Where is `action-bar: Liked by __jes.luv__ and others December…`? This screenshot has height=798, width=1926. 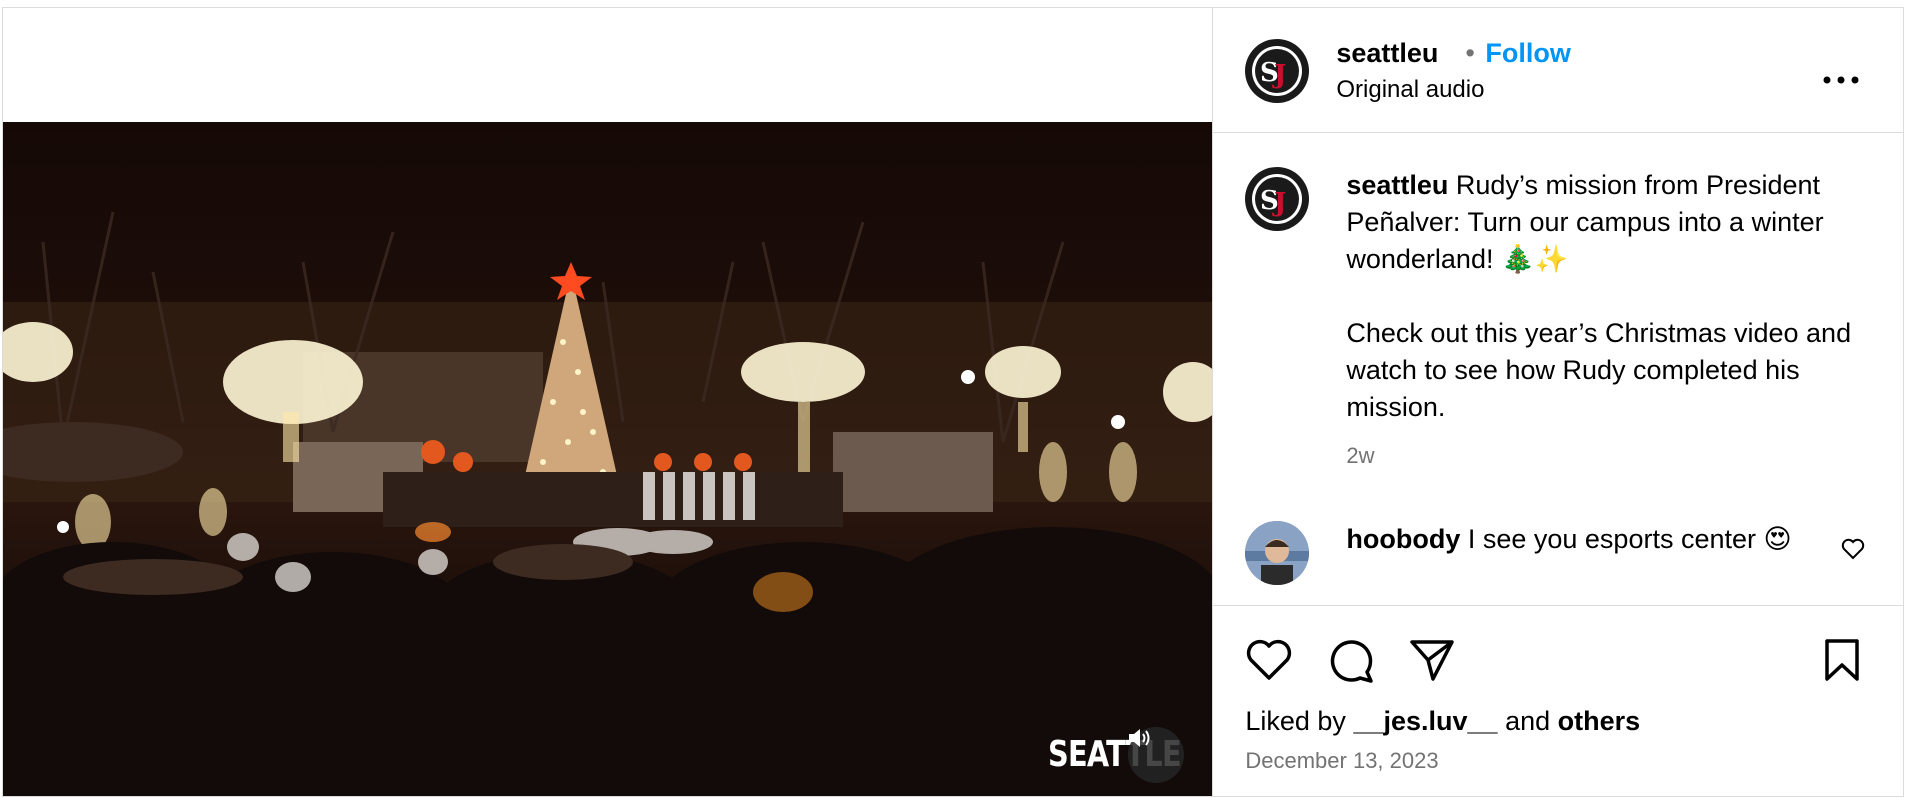
action-bar: Liked by __jes.luv__ and others December… is located at coordinates (1558, 701).